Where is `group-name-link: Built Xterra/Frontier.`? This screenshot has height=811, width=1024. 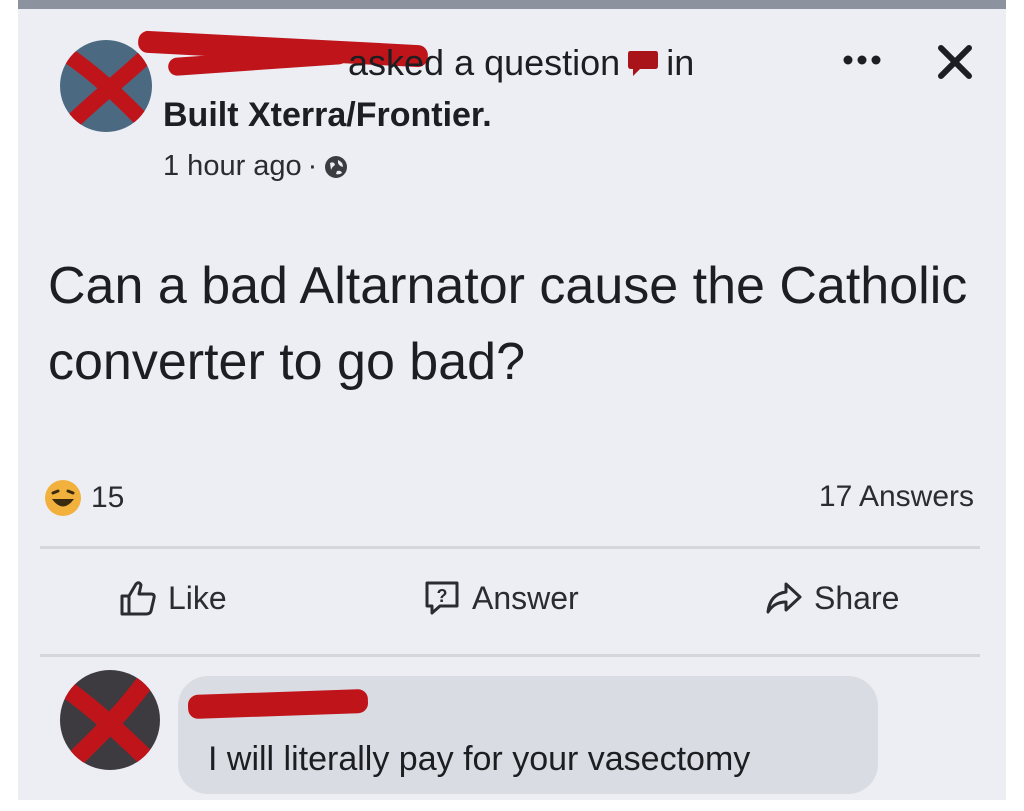 group-name-link: Built Xterra/Frontier. is located at coordinates (327, 115).